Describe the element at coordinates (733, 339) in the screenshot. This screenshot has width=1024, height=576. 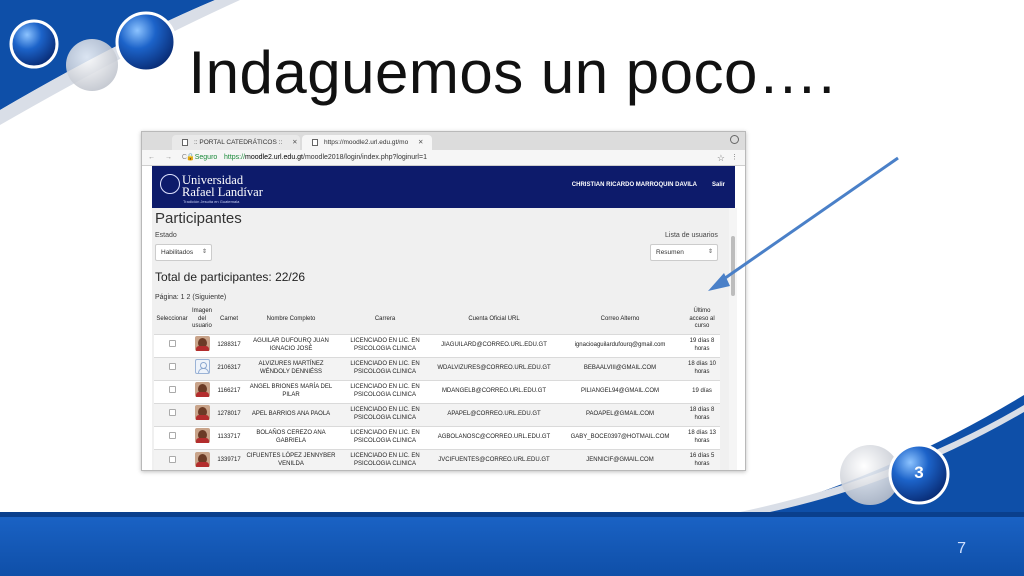
I see `scrollbar` at that location.